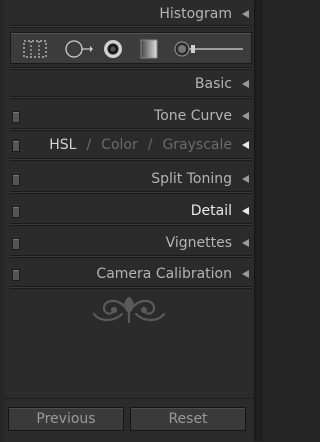  What do you see at coordinates (66, 419) in the screenshot?
I see `previous-button: Previous` at bounding box center [66, 419].